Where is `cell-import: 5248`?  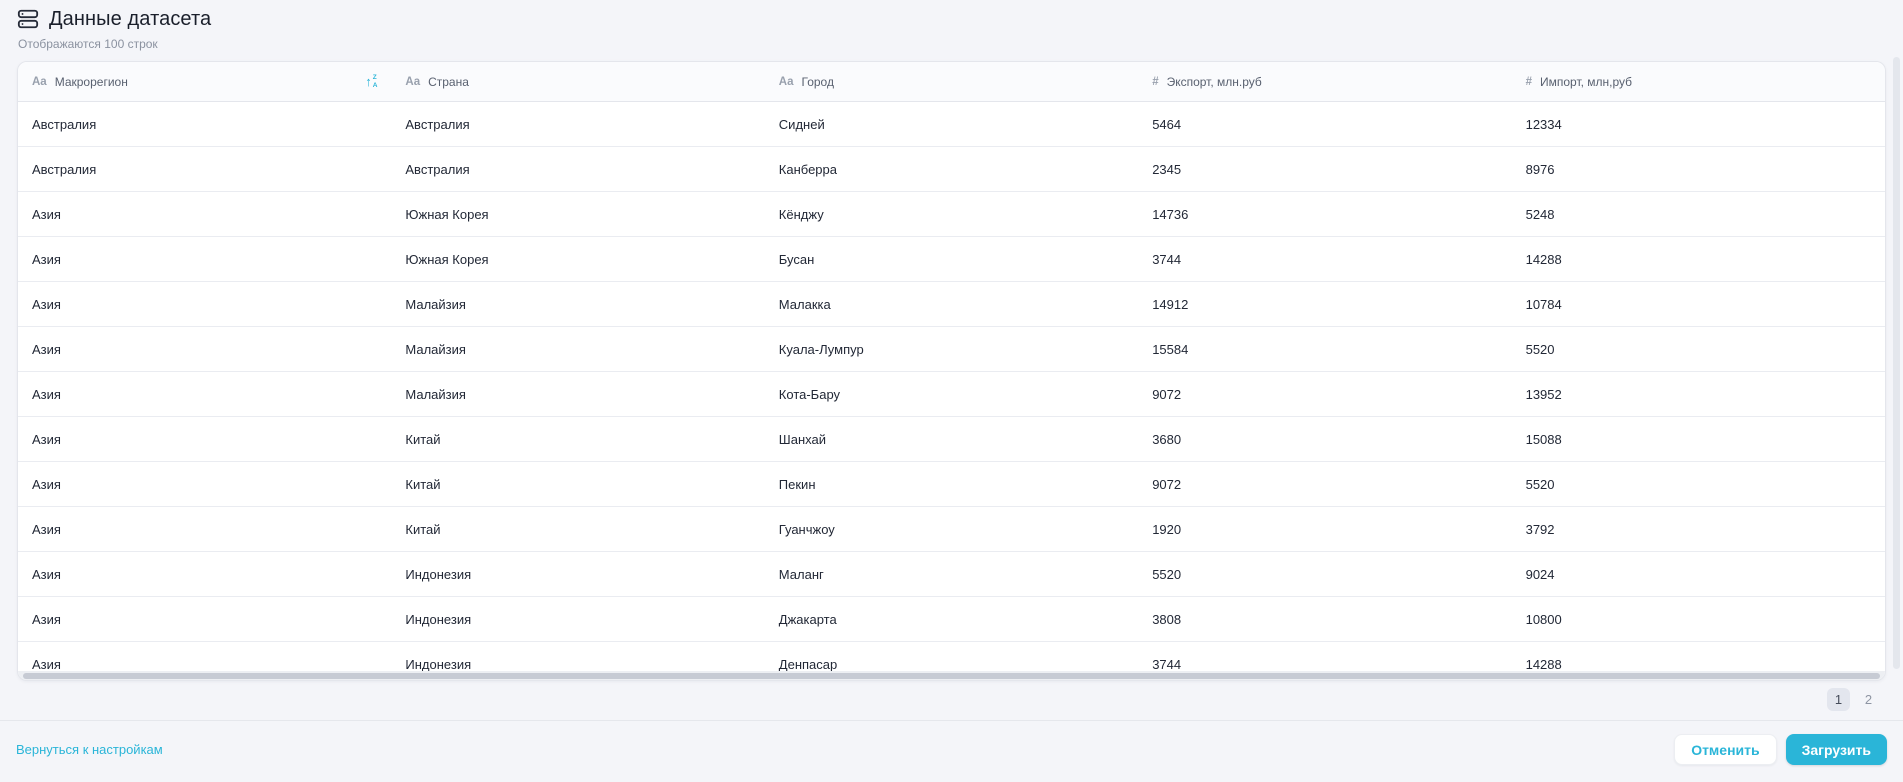
cell-import: 5248 is located at coordinates (1540, 214).